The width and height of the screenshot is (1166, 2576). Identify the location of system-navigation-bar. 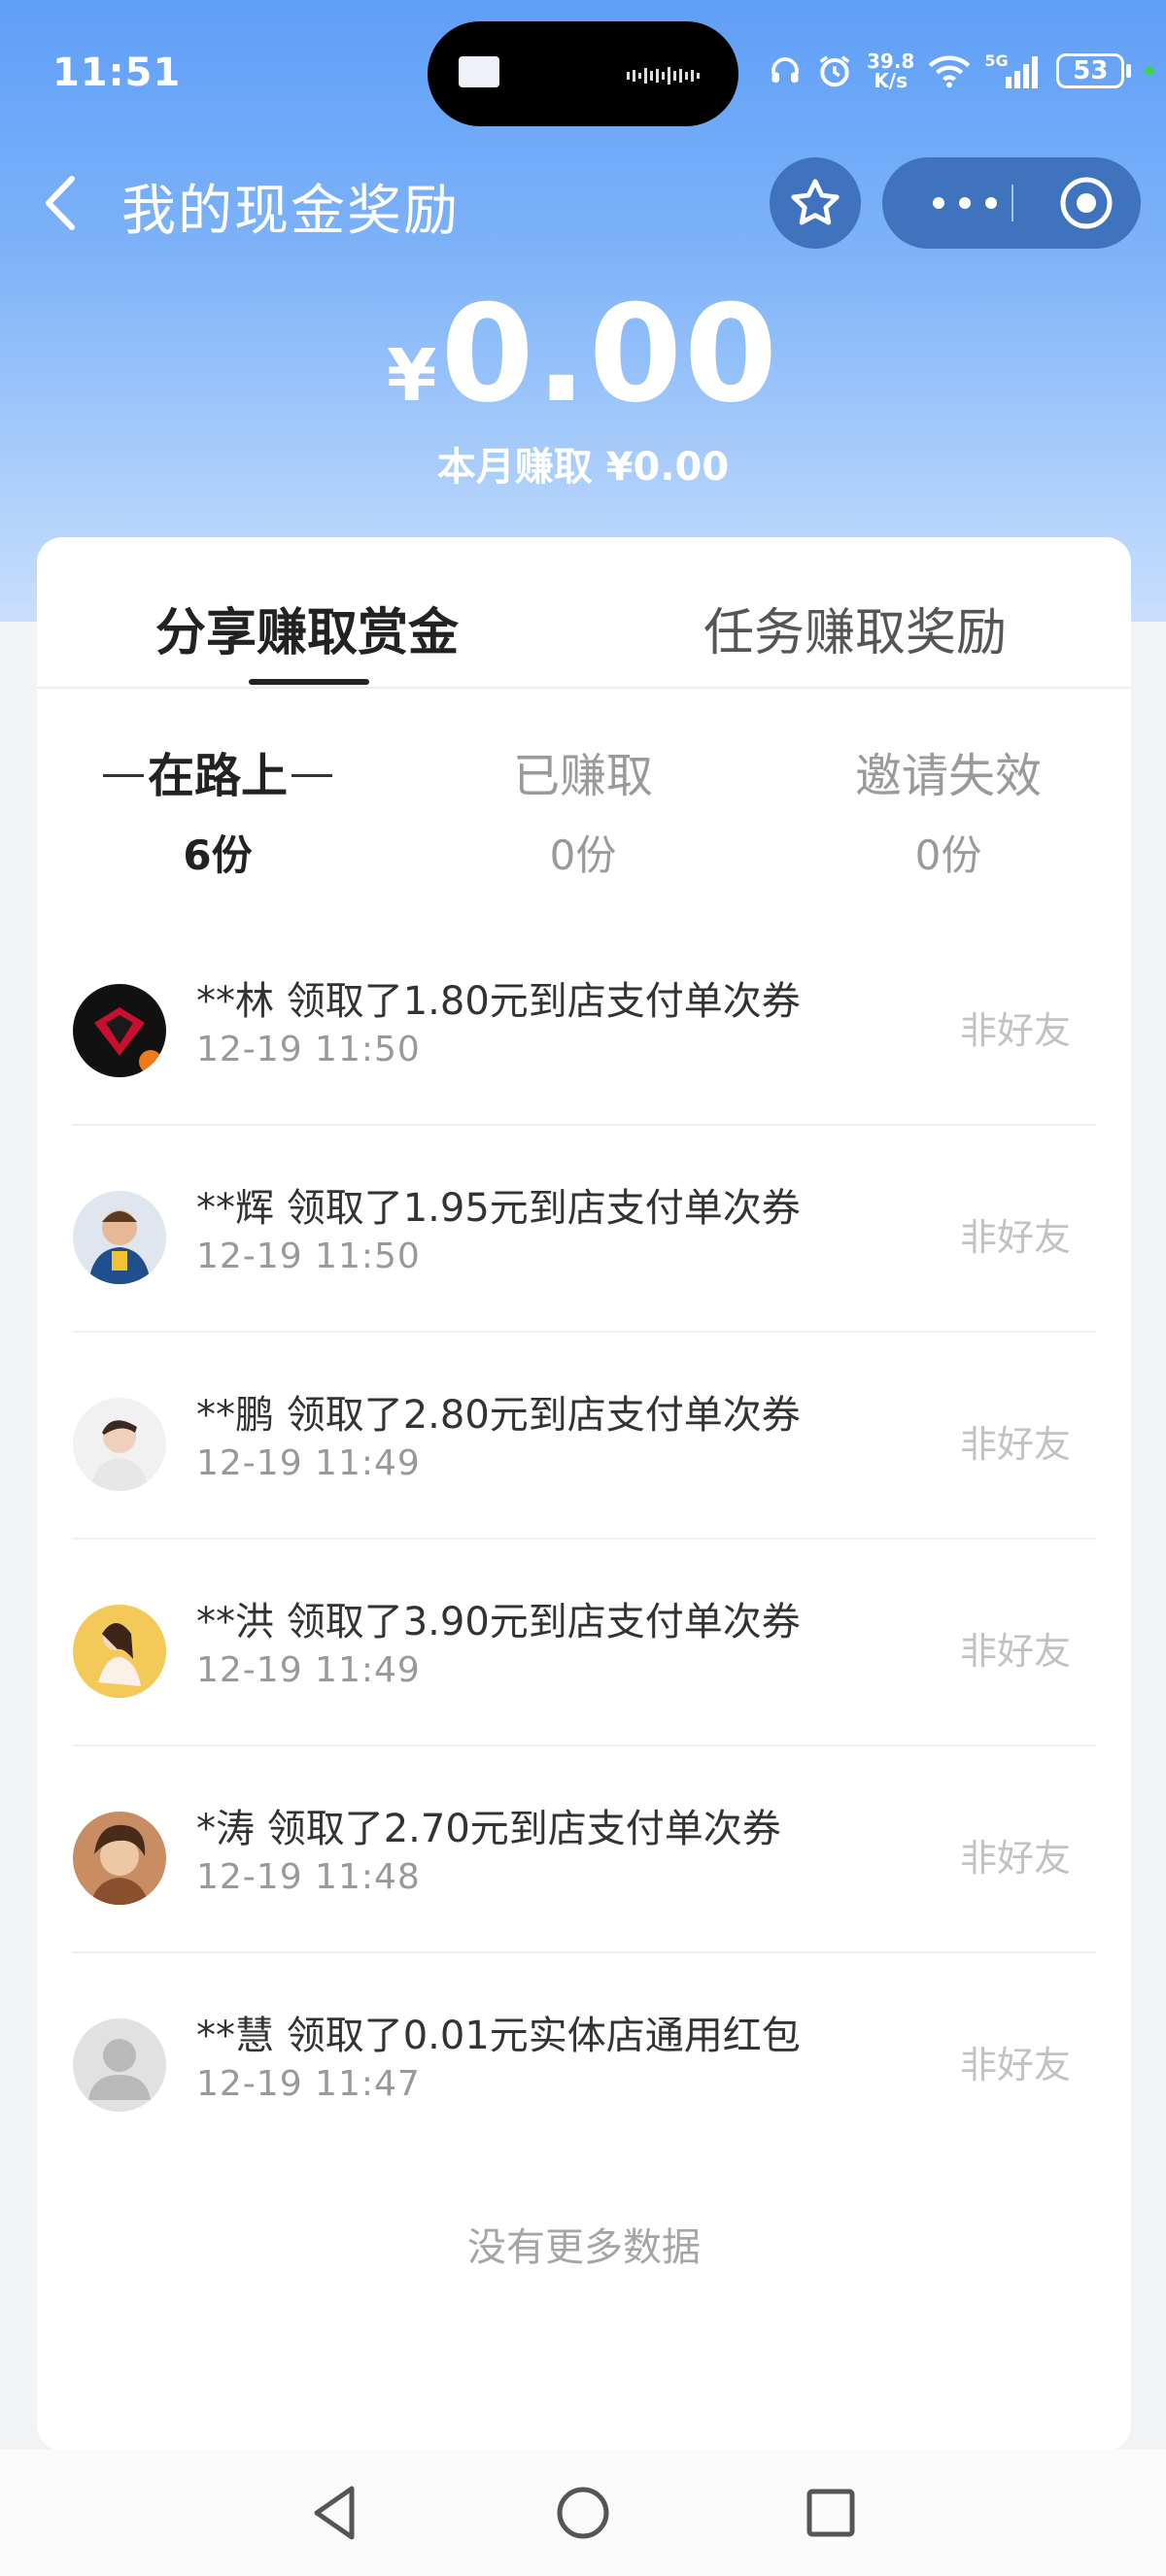
(583, 2513).